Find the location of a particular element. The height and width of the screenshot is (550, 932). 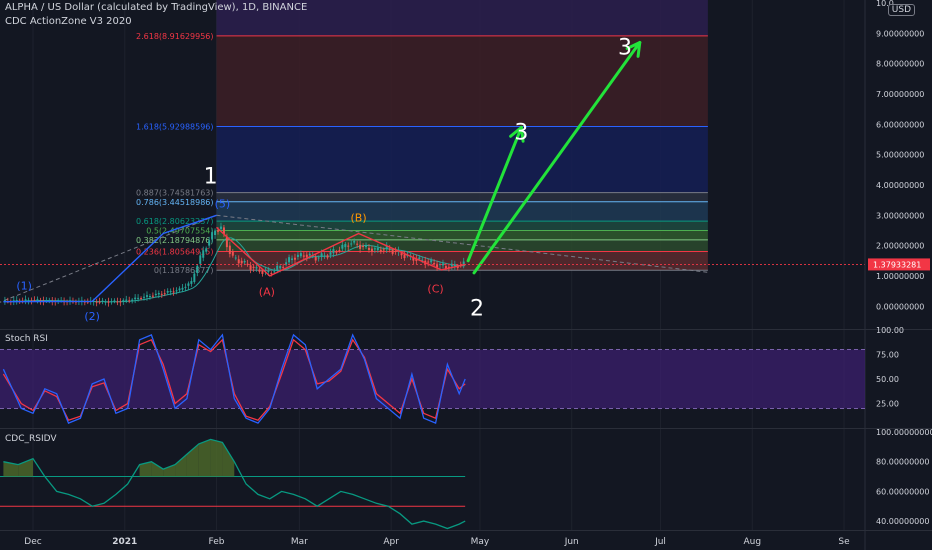

currency-button: USD is located at coordinates (901, 10).